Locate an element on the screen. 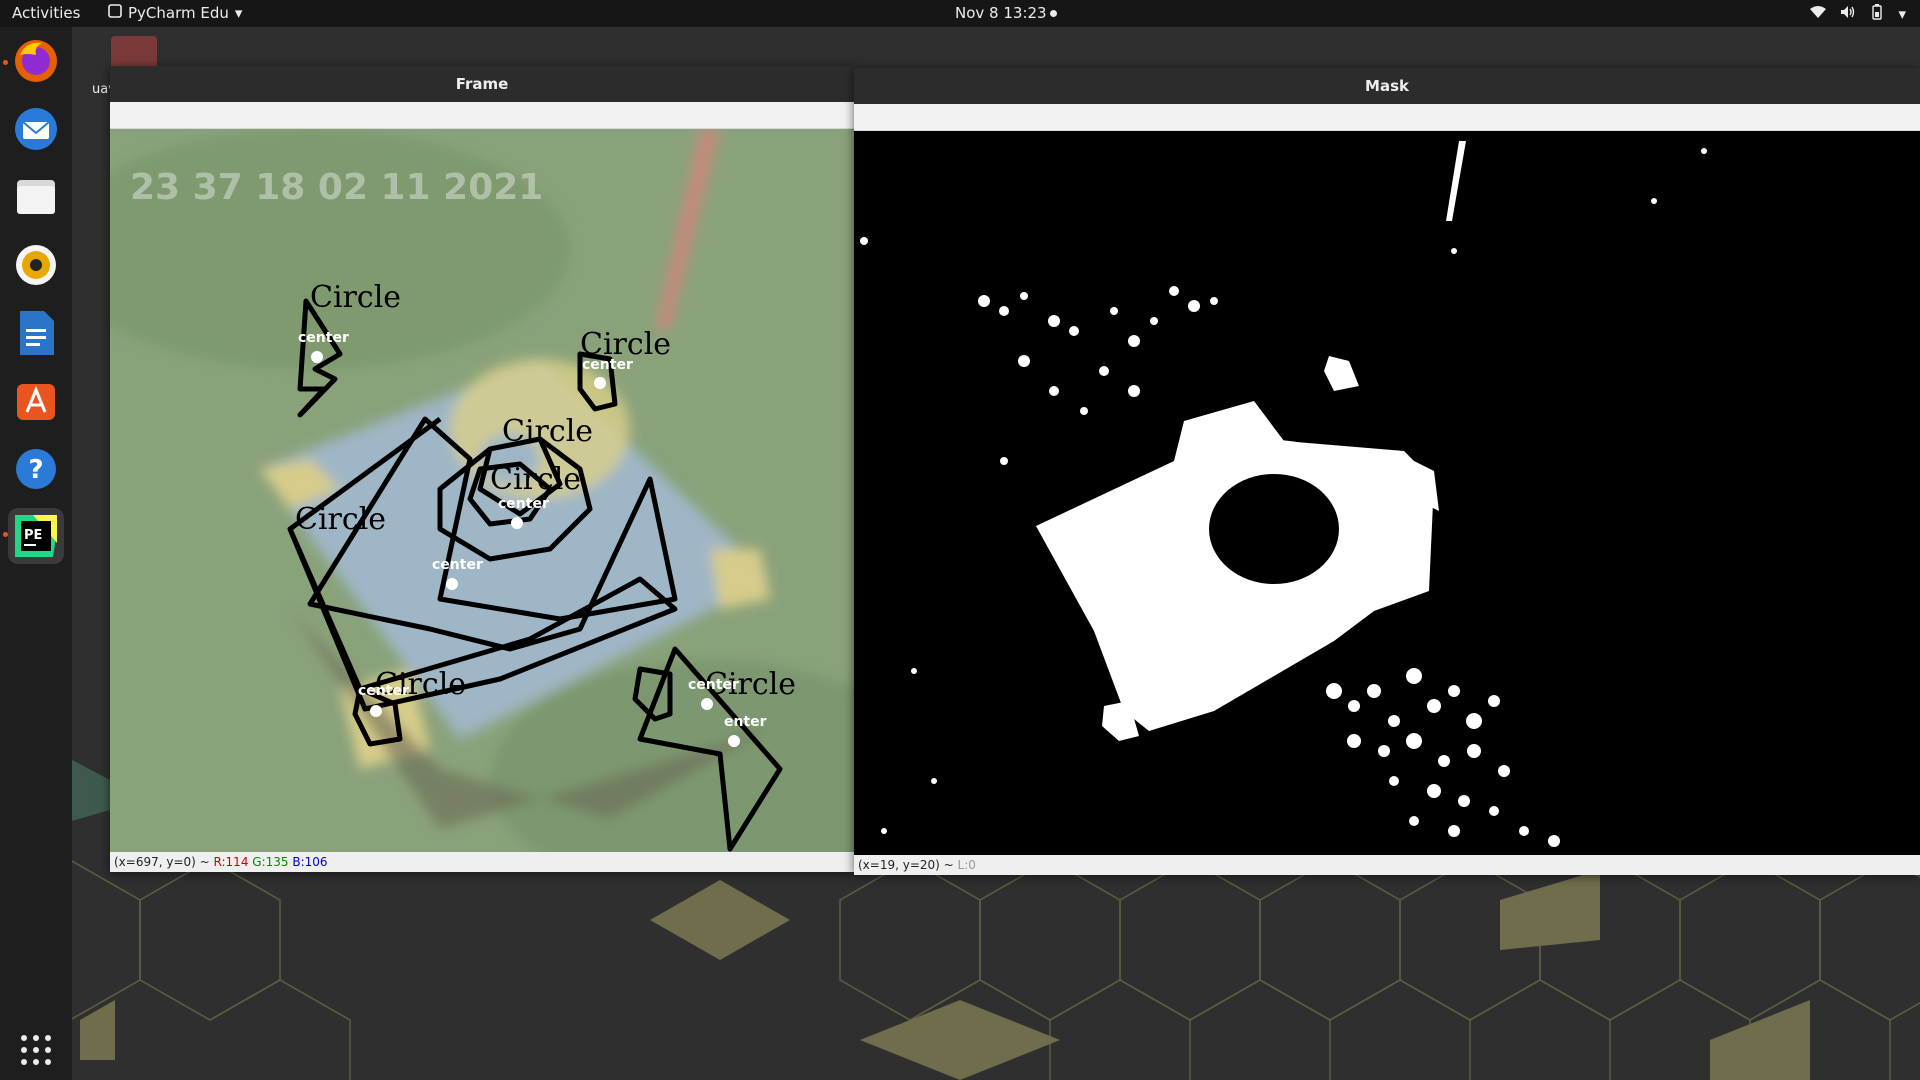 This screenshot has width=1920, height=1080. desktop-folder-icon is located at coordinates (134, 53).